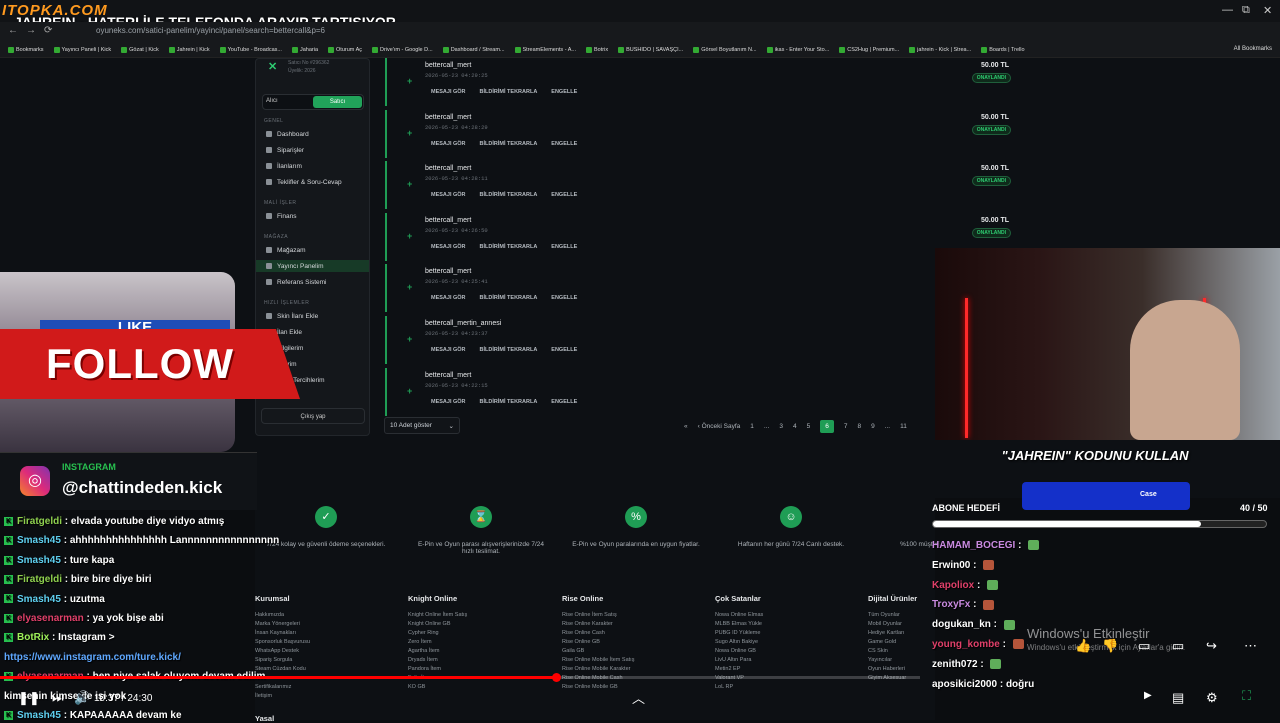 The width and height of the screenshot is (1280, 723). Describe the element at coordinates (304, 182) in the screenshot. I see `sidebar-item: Teklifler & Soru-Cevap` at that location.